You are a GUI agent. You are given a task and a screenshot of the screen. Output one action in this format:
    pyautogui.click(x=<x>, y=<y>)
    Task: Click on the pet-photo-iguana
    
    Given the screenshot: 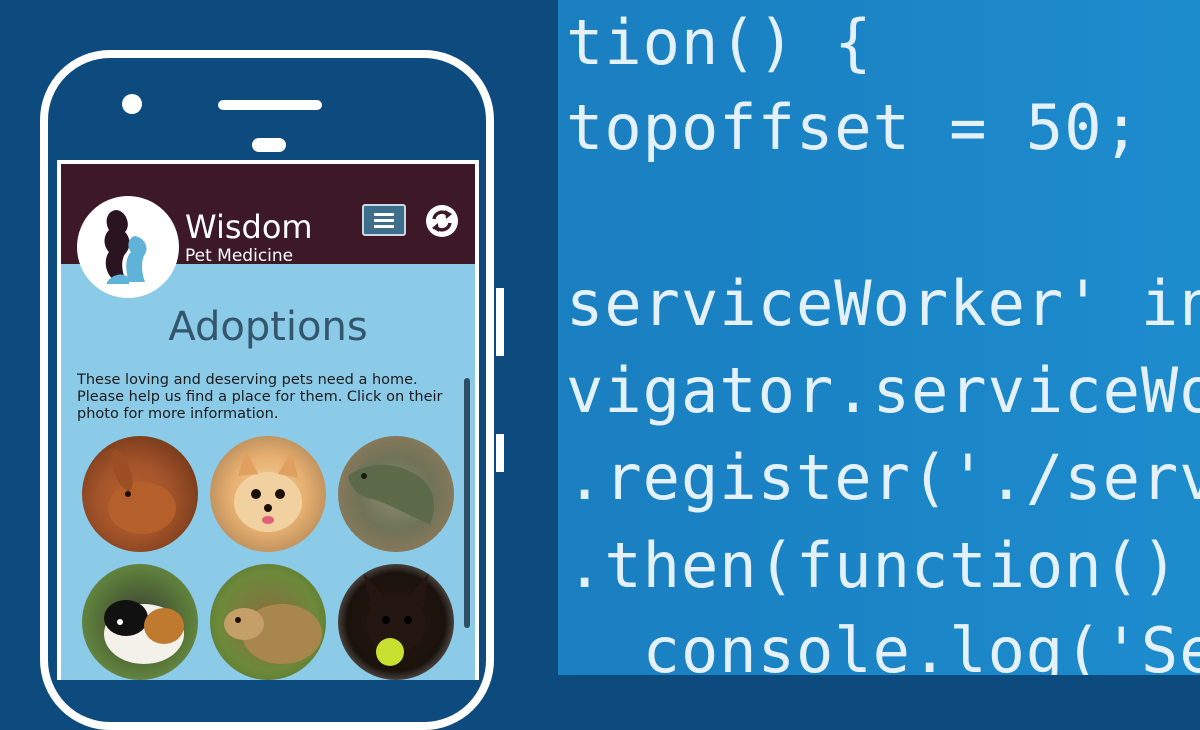 What is the action you would take?
    pyautogui.click(x=396, y=494)
    